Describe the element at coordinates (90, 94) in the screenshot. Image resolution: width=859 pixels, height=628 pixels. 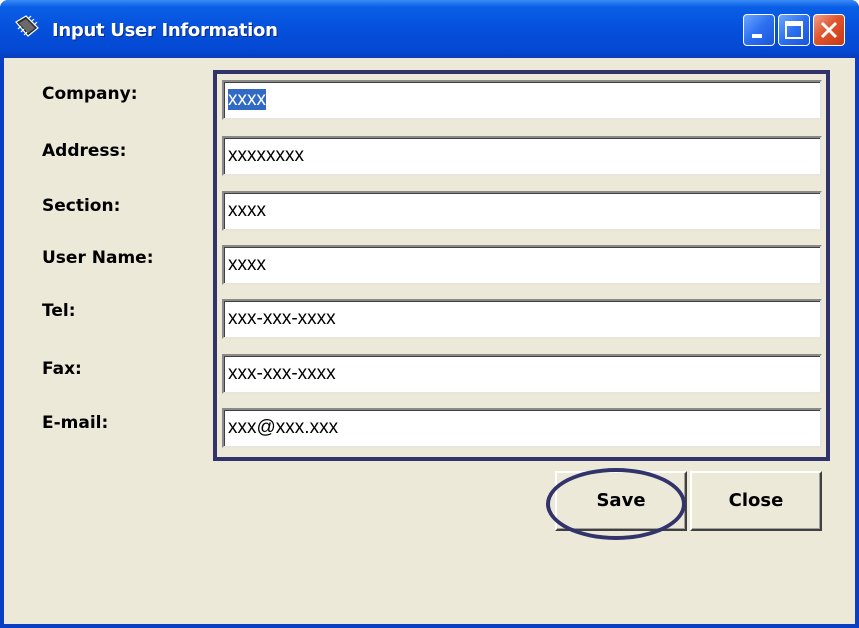
I see `company-label: Company:` at that location.